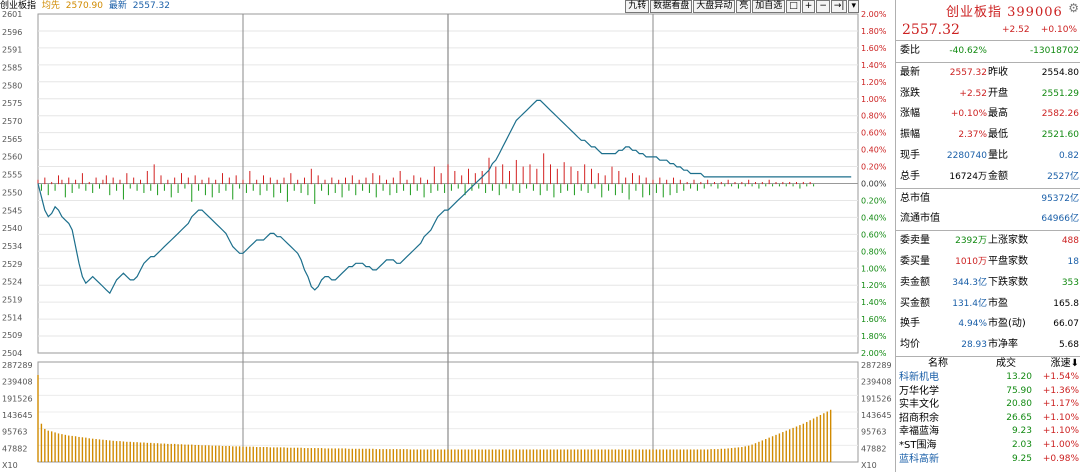 The image size is (1080, 472). What do you see at coordinates (1070, 241) in the screenshot?
I see `stat-value: 488` at bounding box center [1070, 241].